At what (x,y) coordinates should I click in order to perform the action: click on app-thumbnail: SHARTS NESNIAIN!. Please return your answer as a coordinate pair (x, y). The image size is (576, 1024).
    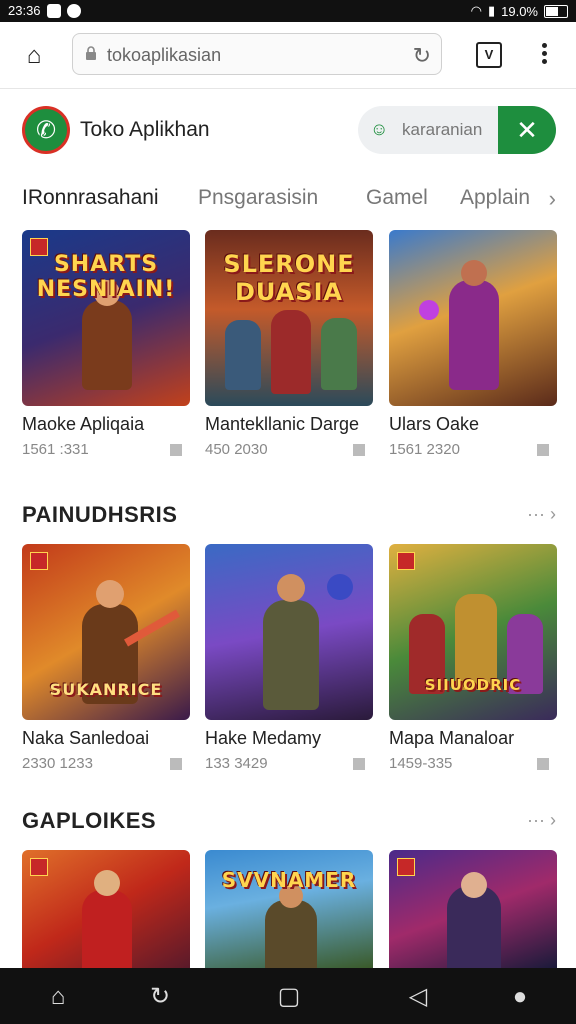
    Looking at the image, I should click on (106, 318).